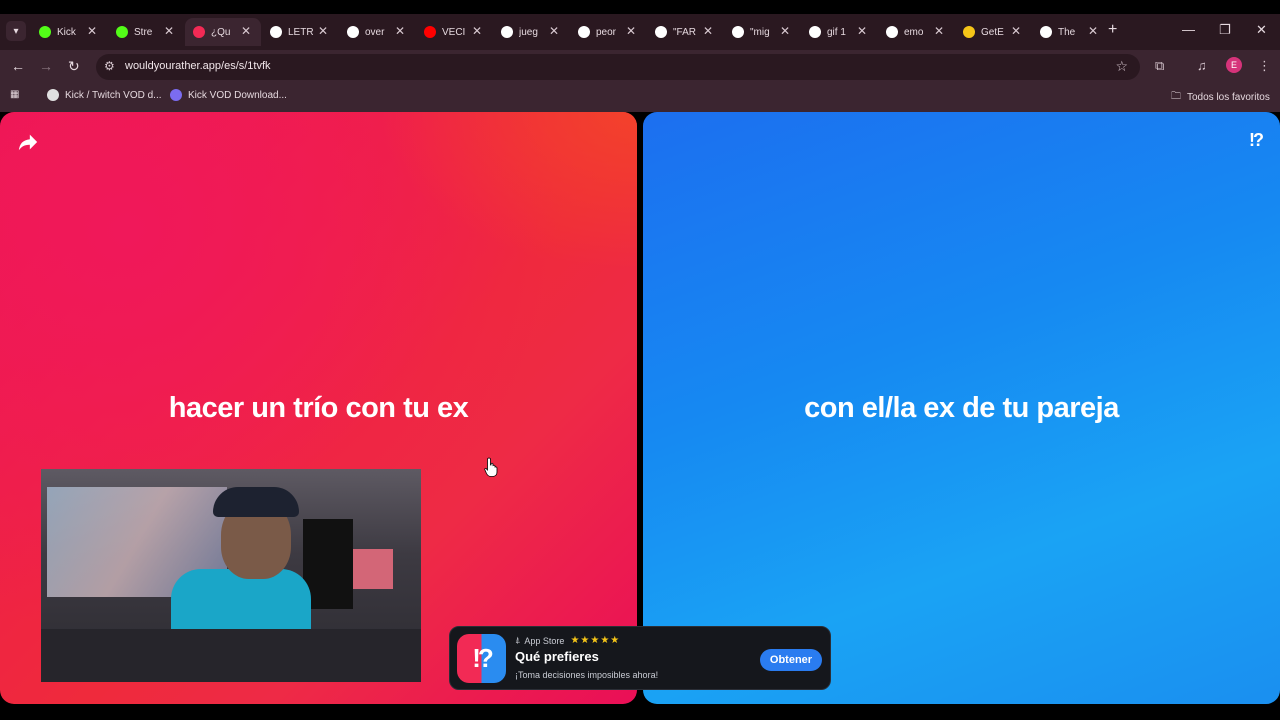  What do you see at coordinates (916, 32) in the screenshot?
I see `browser-tab: emo ✕` at bounding box center [916, 32].